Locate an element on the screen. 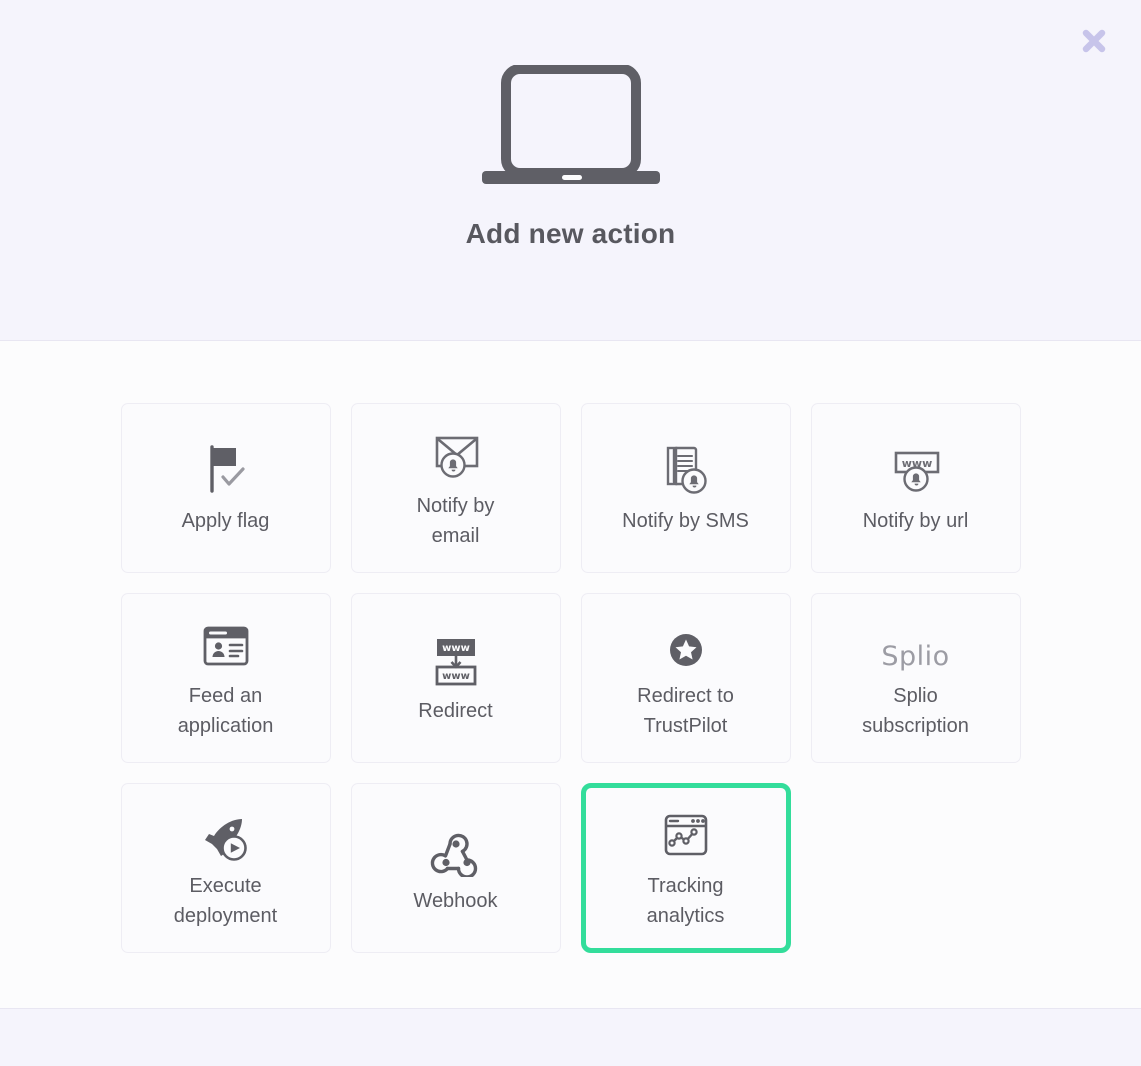  action-card-execute-deployment: Execute deployment is located at coordinates (225, 868).